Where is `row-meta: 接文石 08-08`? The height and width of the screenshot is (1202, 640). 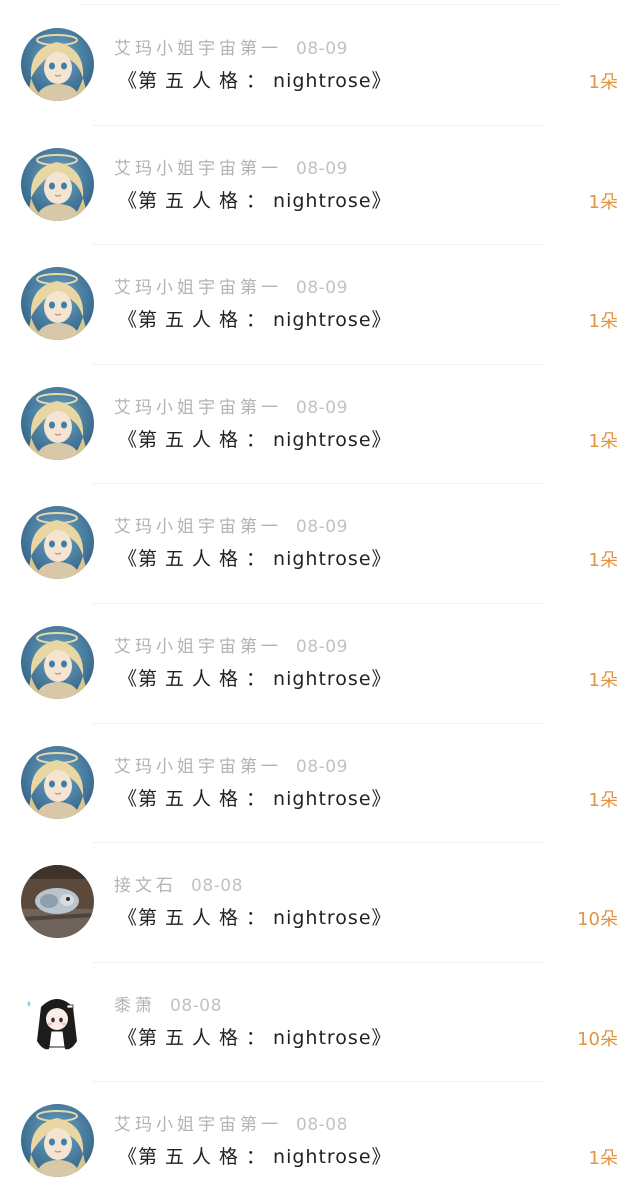 row-meta: 接文石 08-08 is located at coordinates (178, 883).